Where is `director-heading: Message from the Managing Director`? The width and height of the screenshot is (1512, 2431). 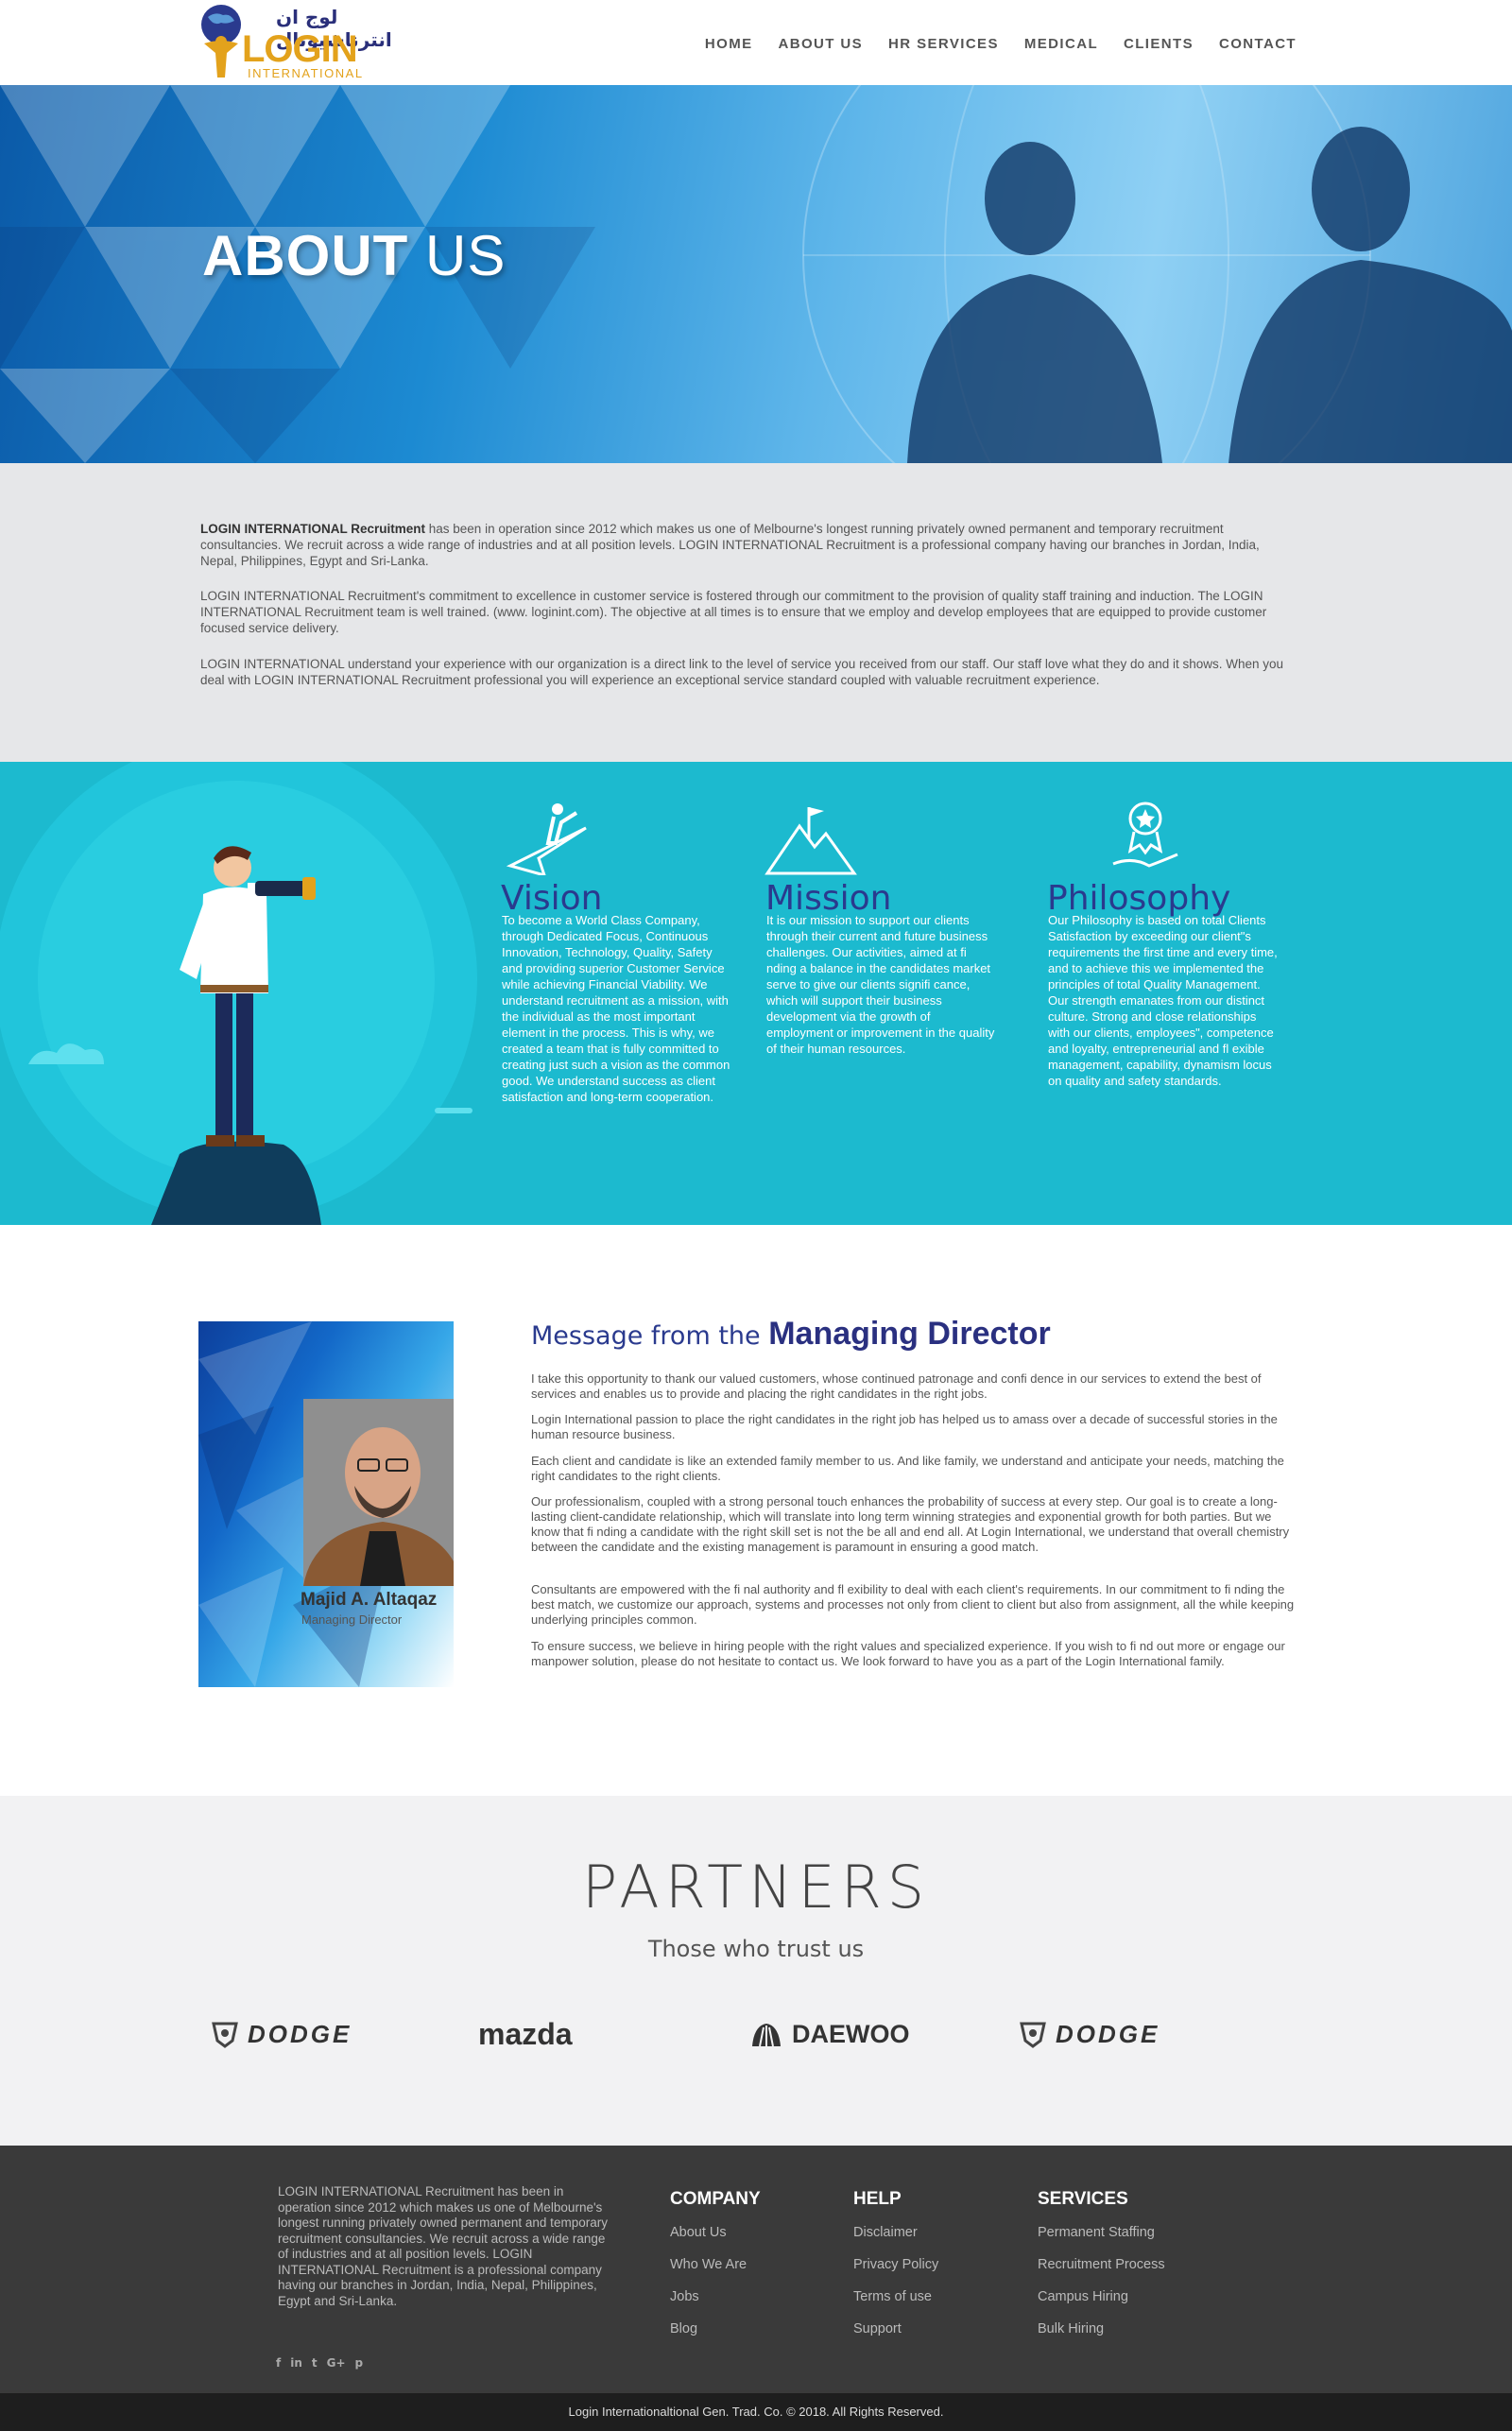 director-heading: Message from the Managing Director is located at coordinates (791, 1334).